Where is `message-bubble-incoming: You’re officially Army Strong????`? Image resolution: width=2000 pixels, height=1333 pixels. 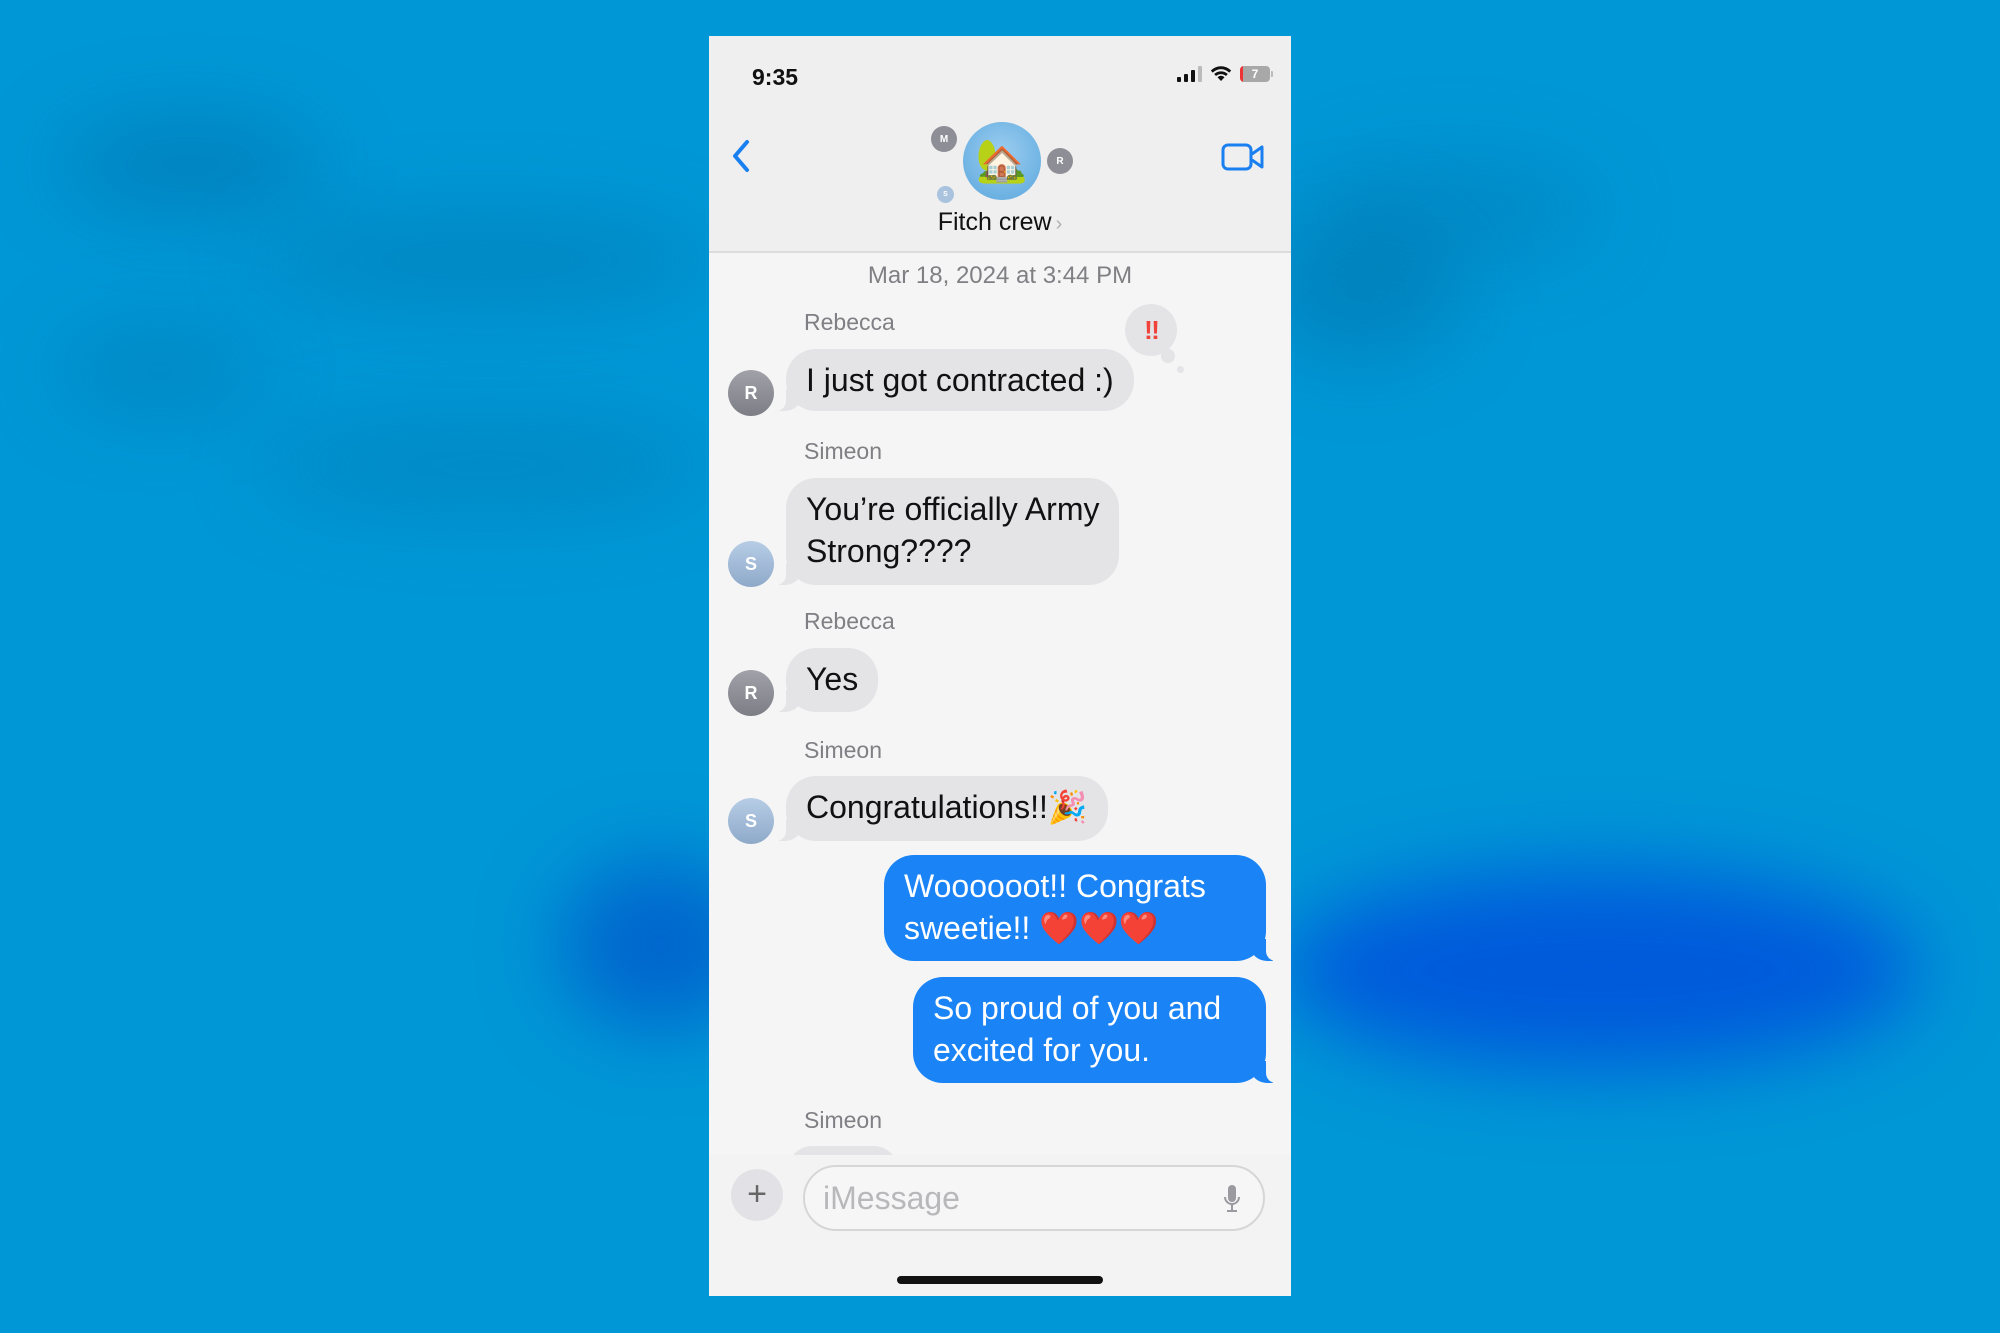
message-bubble-incoming: You’re officially Army Strong???? is located at coordinates (945, 531).